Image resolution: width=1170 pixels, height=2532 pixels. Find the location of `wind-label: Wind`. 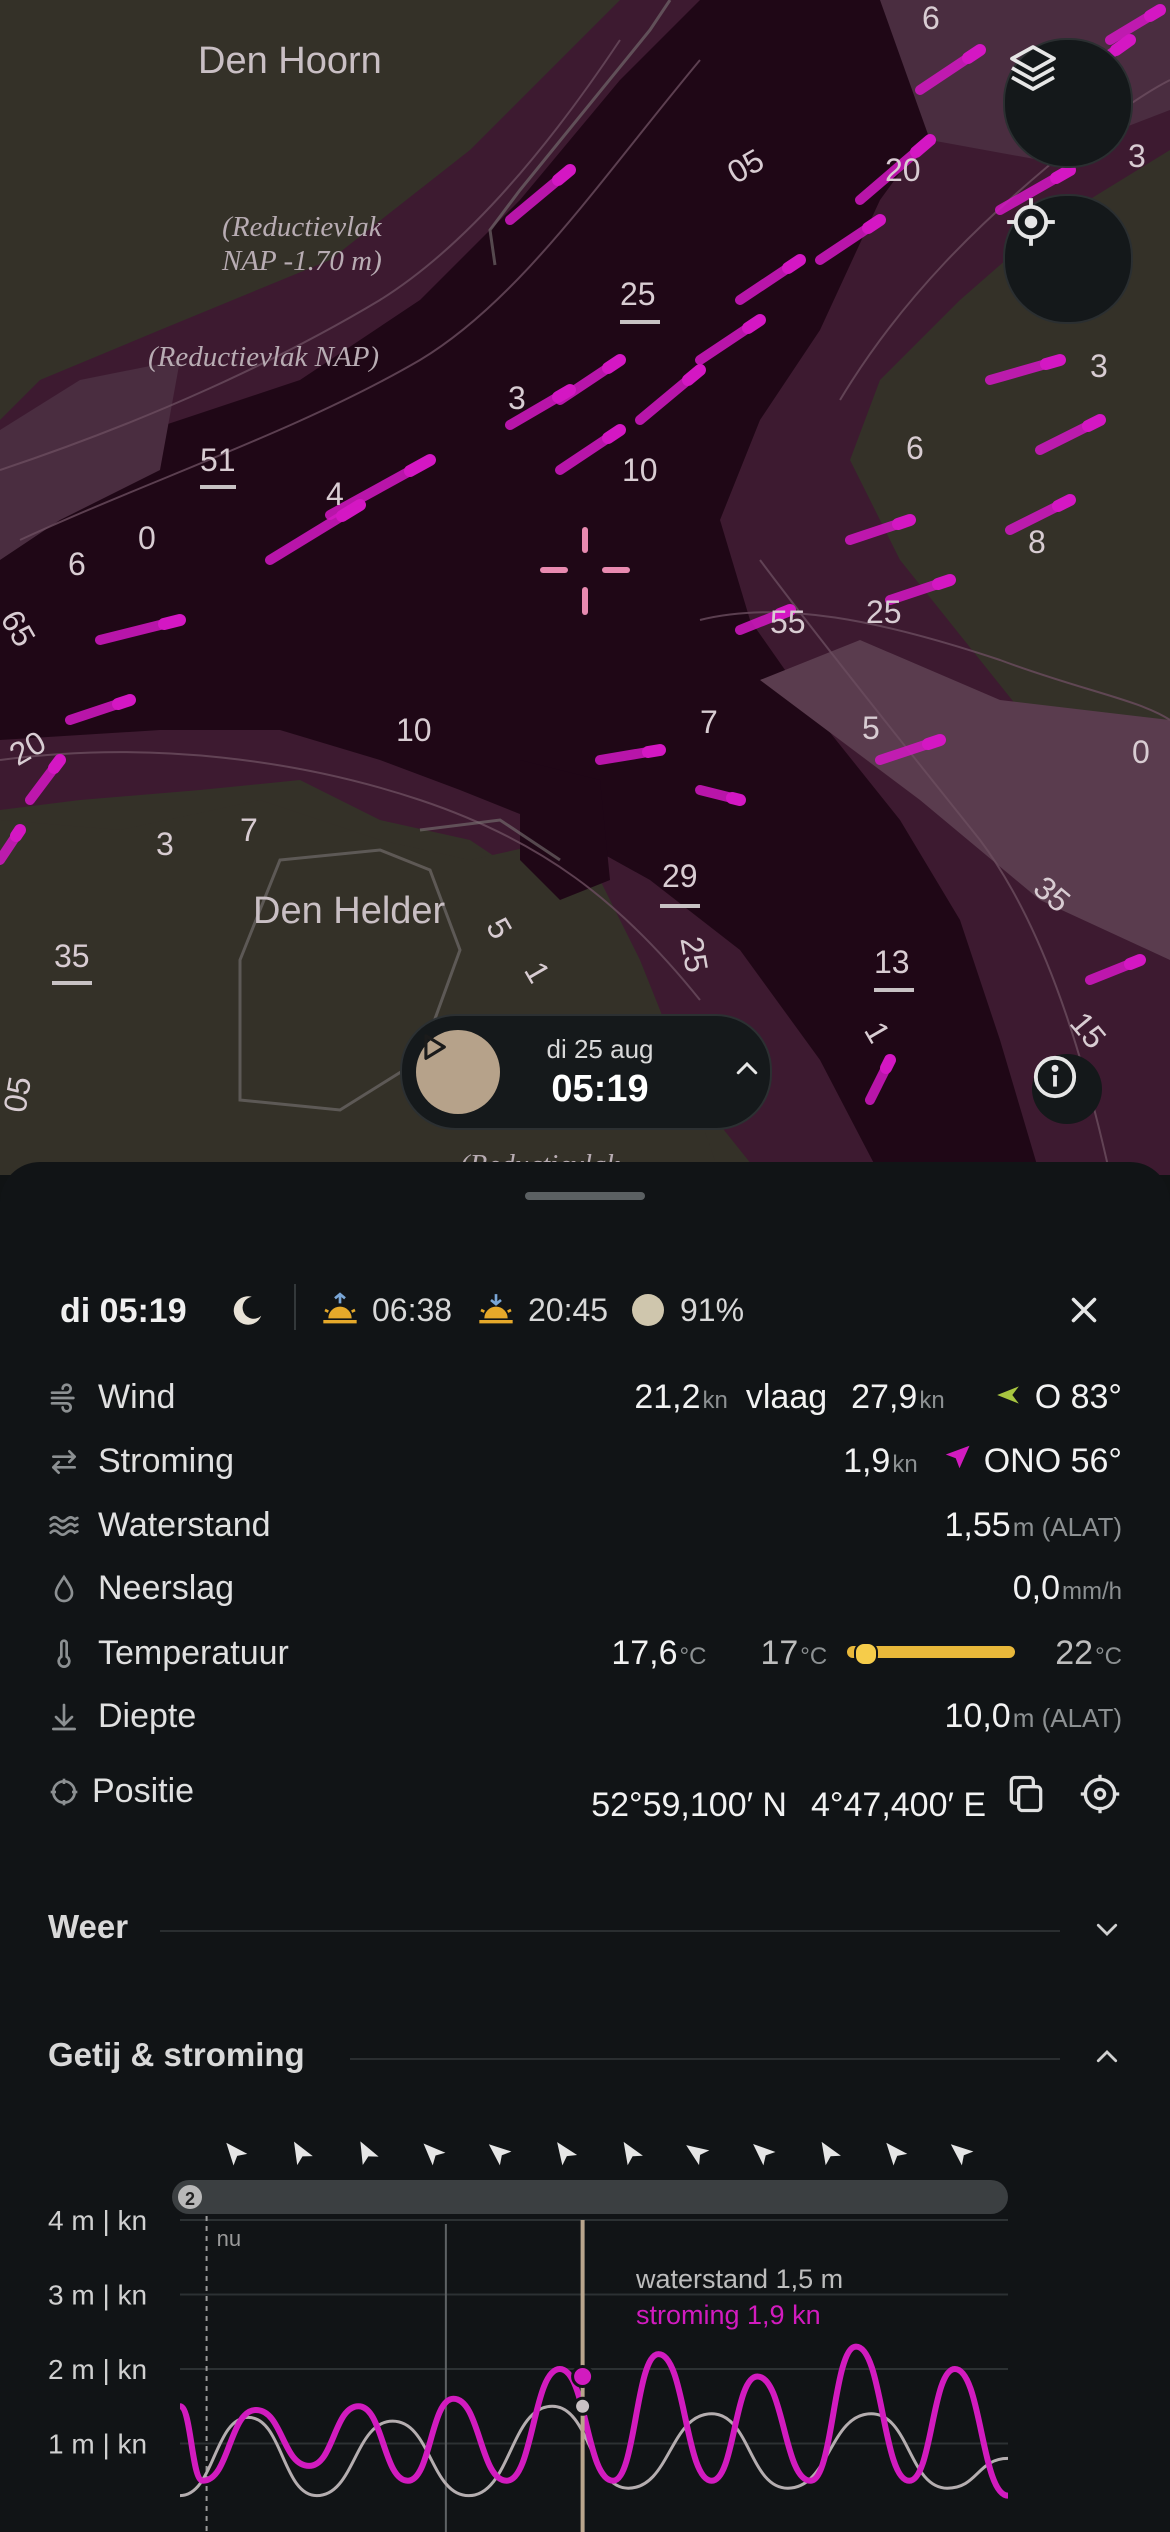

wind-label: Wind is located at coordinates (137, 1397).